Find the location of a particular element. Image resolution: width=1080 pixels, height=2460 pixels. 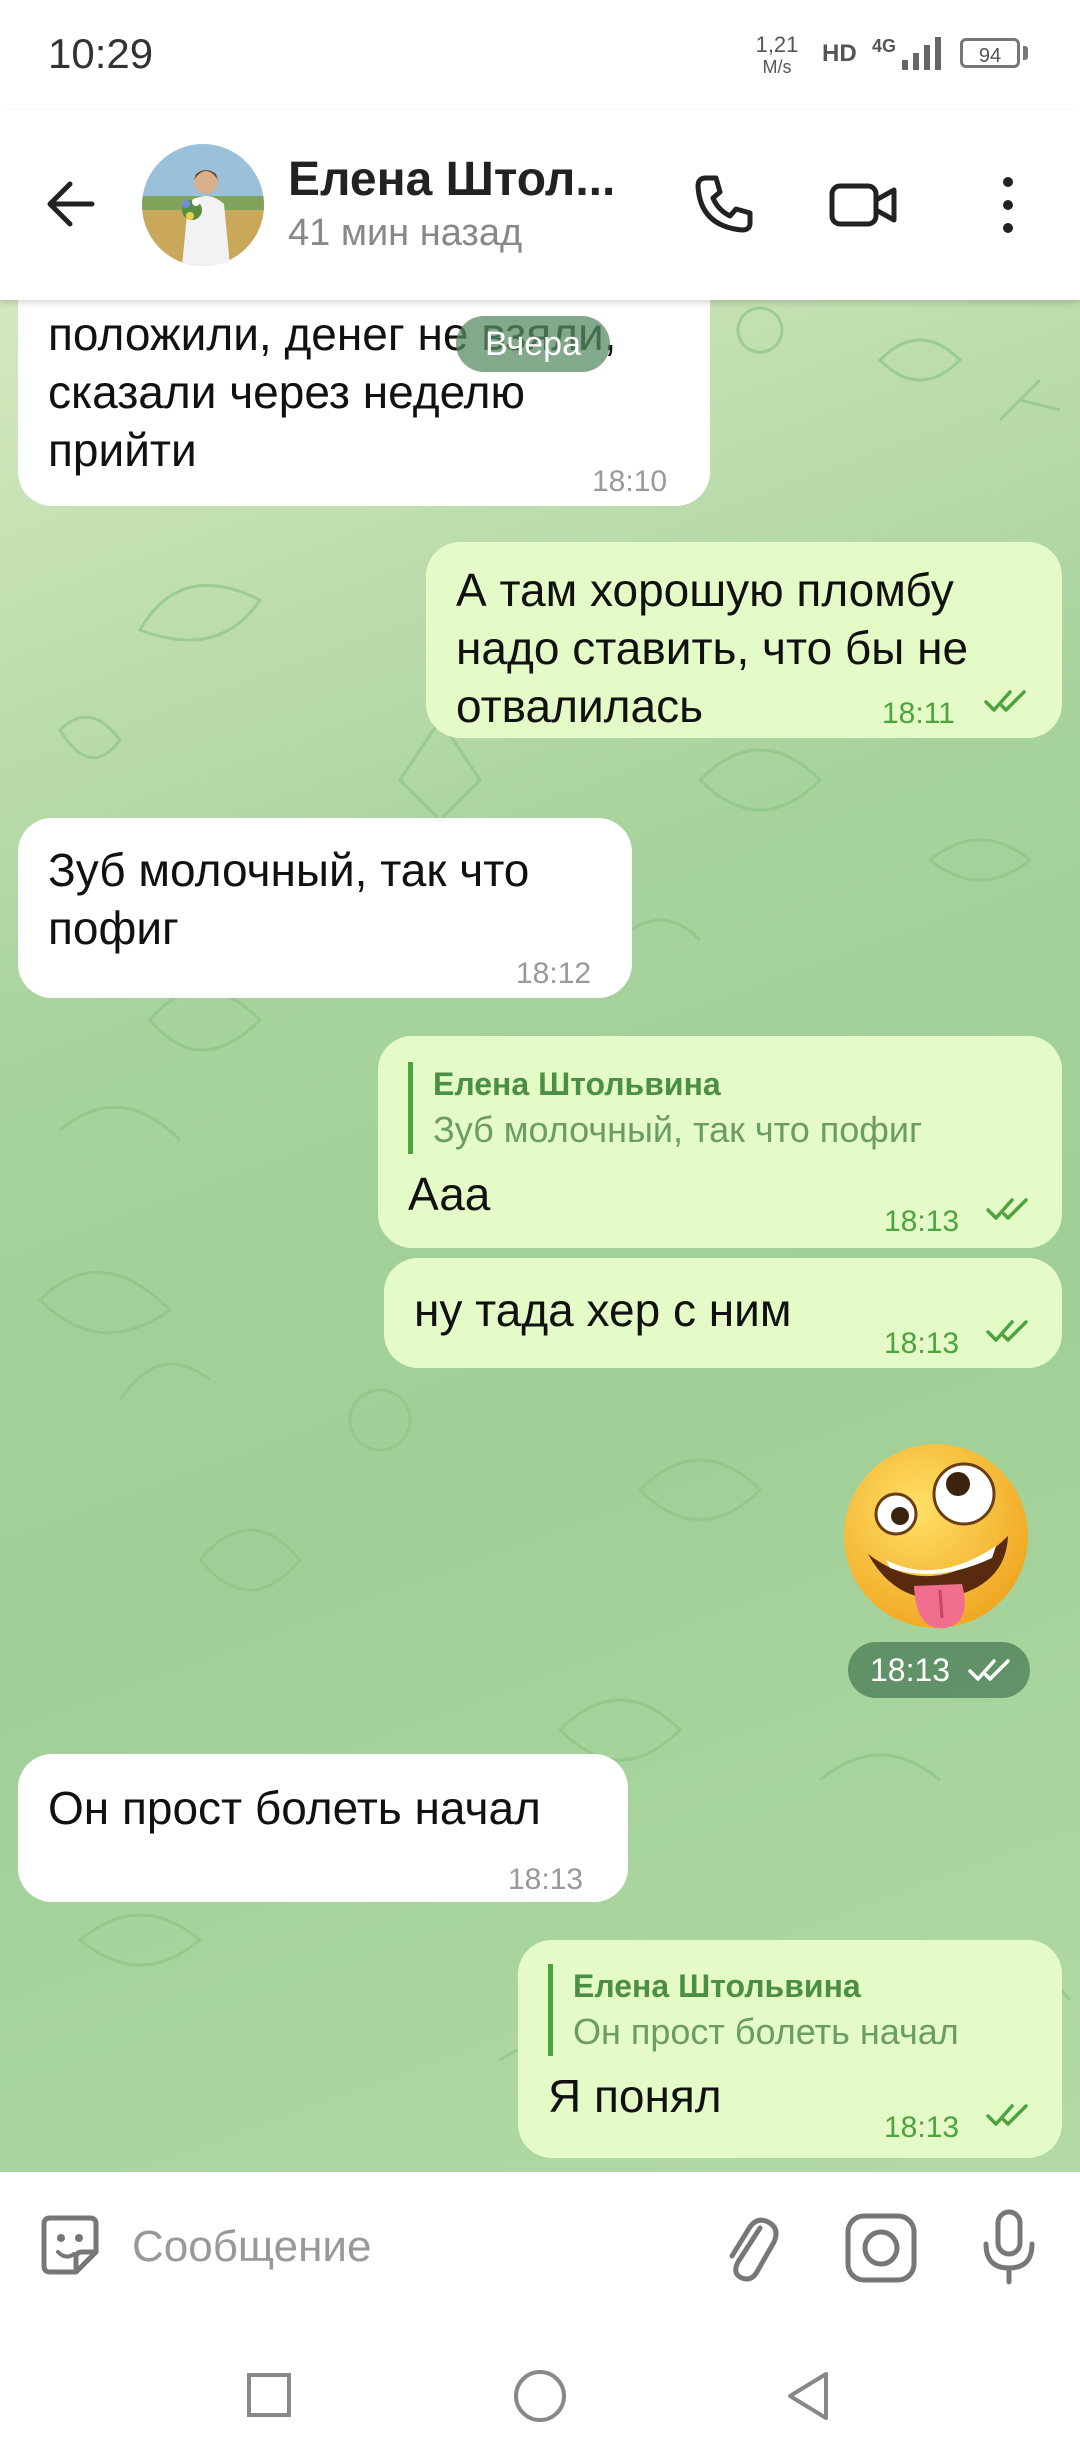

message-text: сказали через неделю is located at coordinates (286, 392).